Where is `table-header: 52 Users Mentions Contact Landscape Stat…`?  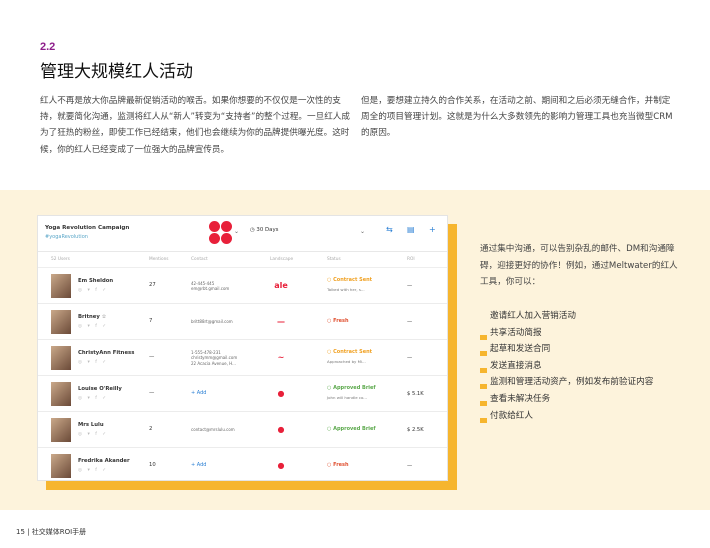 table-header: 52 Users Mentions Contact Landscape Stat… is located at coordinates (242, 260).